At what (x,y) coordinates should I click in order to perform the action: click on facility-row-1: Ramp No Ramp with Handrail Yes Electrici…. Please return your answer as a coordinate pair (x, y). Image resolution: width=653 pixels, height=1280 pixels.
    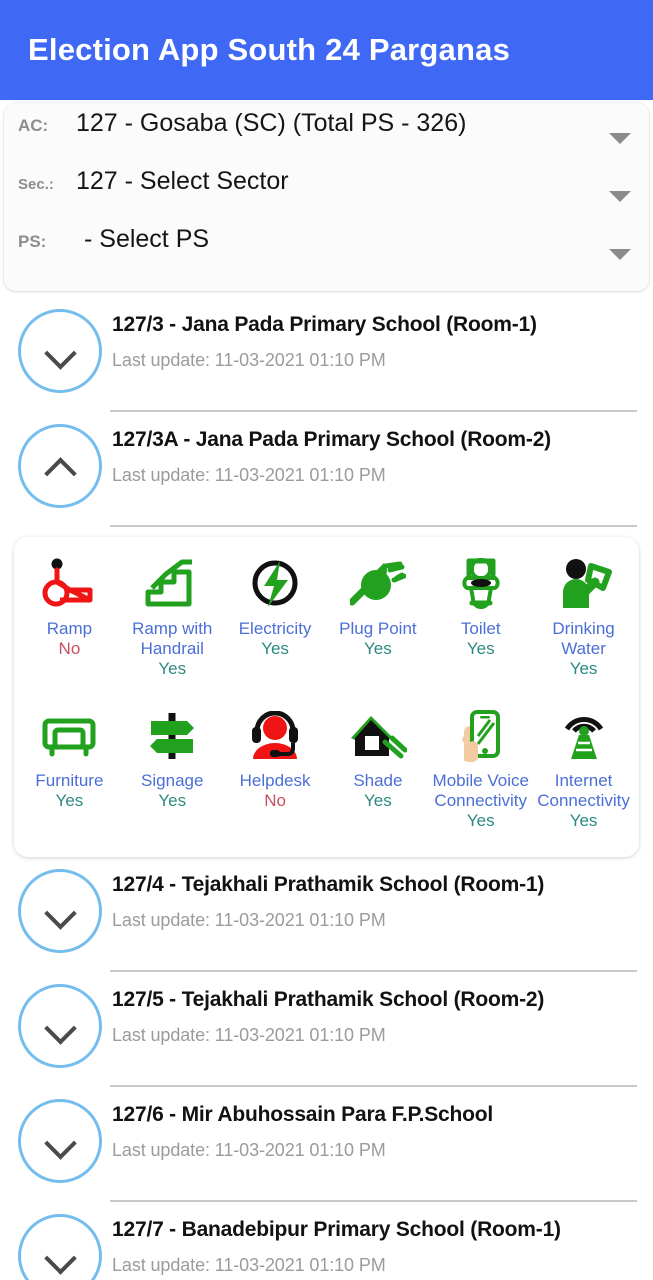
    Looking at the image, I should click on (326, 614).